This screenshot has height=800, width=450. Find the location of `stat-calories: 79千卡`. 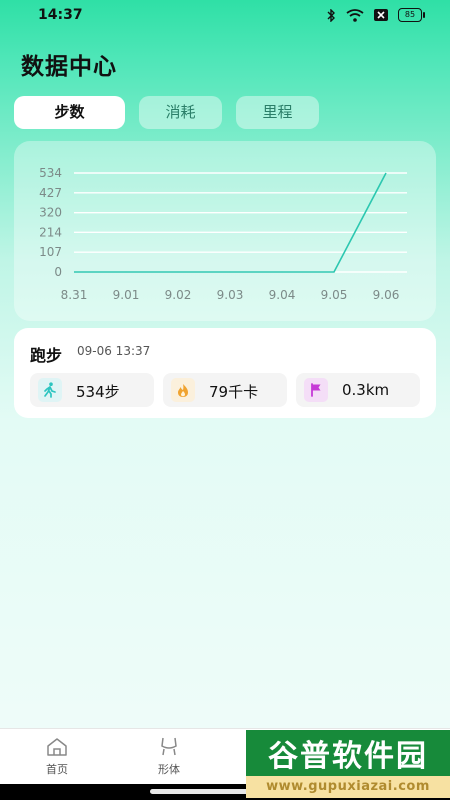

stat-calories: 79千卡 is located at coordinates (225, 390).